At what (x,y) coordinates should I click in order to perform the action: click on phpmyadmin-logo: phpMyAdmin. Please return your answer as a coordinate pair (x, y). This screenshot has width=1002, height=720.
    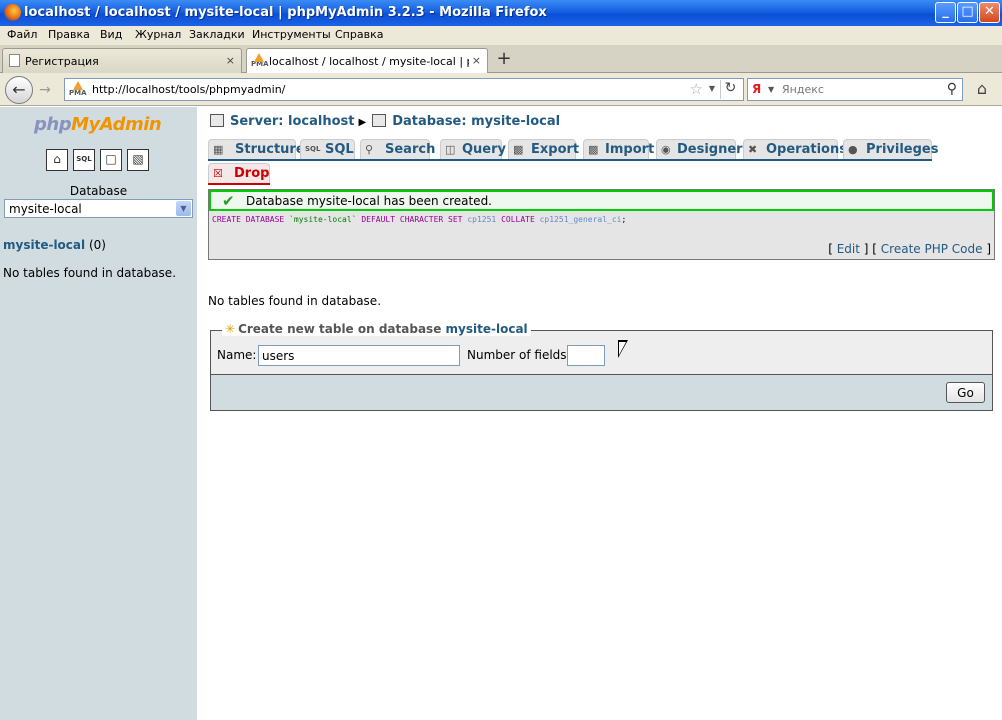
    Looking at the image, I should click on (98, 124).